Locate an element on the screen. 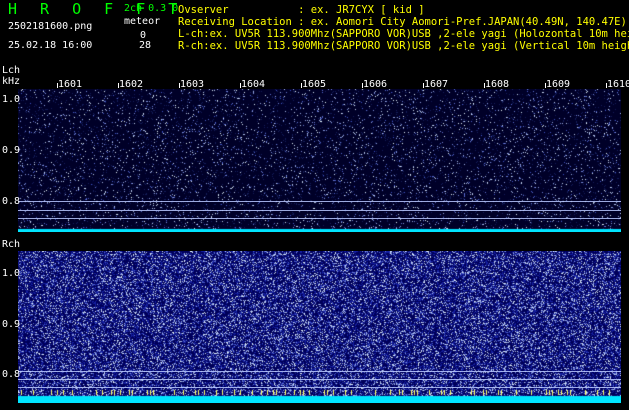 The image size is (629, 410). observer-line: Ovserver : ex. JR7CYX [ kid ] is located at coordinates (301, 10).